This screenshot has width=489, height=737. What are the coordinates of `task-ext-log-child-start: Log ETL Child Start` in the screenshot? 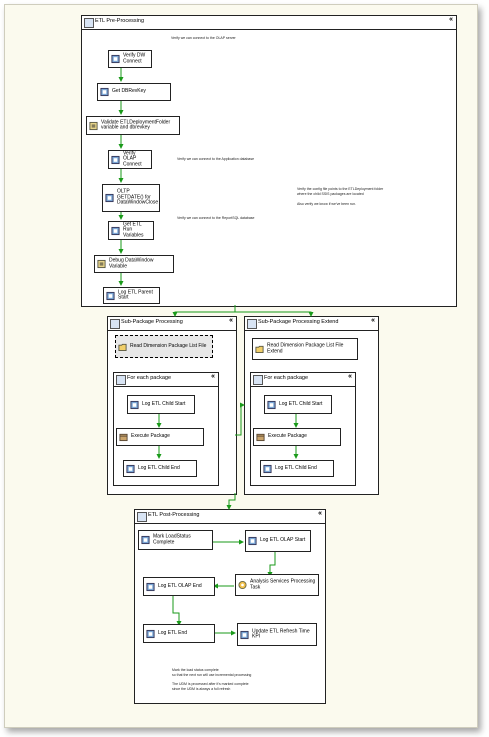 It's located at (298, 404).